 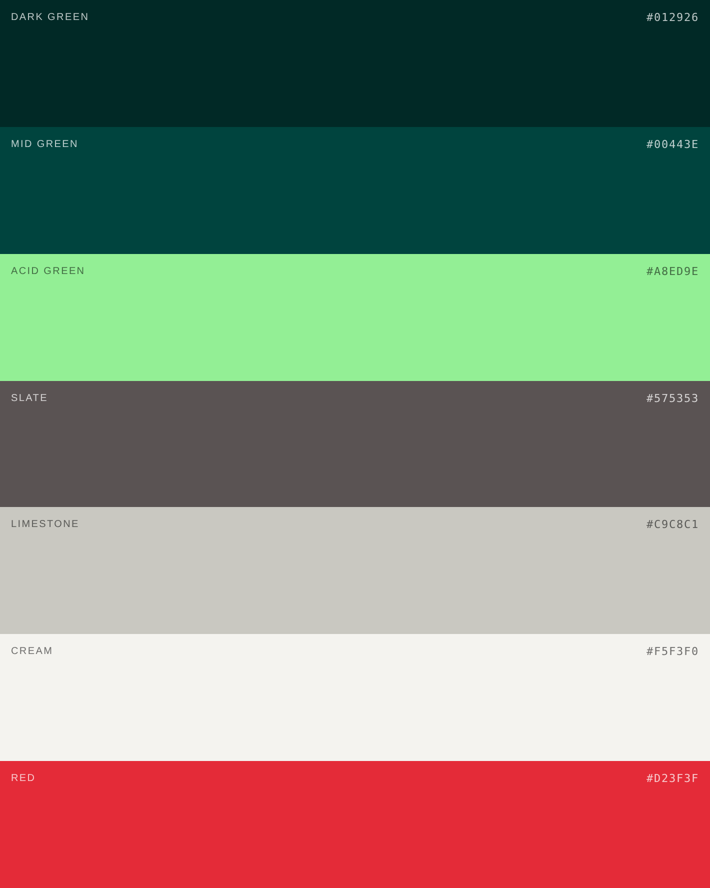 What do you see at coordinates (672, 144) in the screenshot?
I see `hex-code: #00443E` at bounding box center [672, 144].